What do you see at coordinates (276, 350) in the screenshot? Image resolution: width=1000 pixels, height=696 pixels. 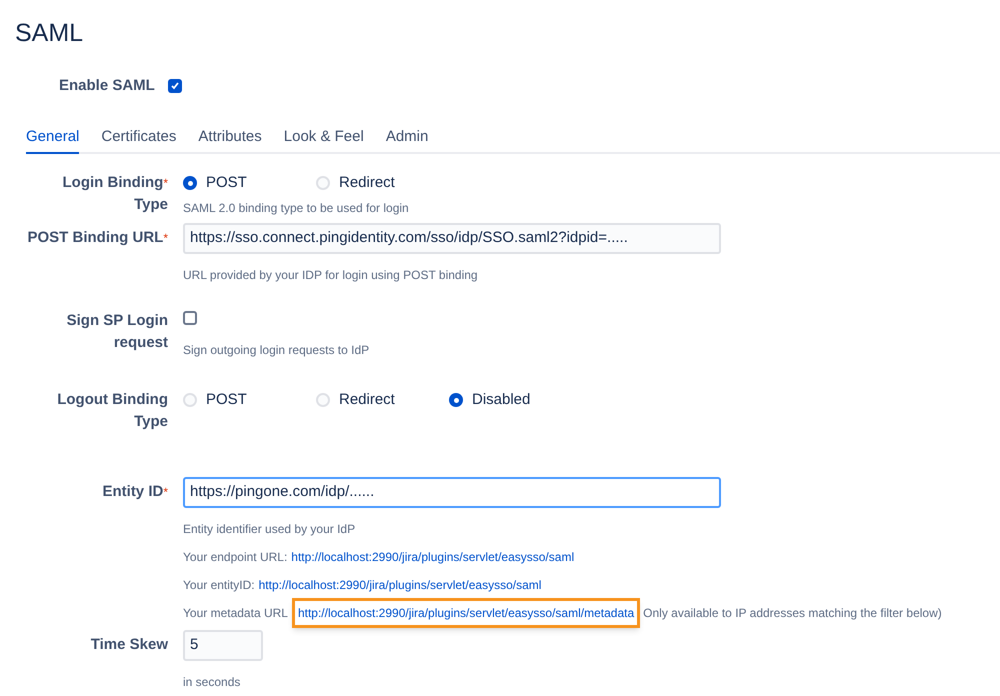 I see `help-text: Sign outgoing login requests to IdP` at bounding box center [276, 350].